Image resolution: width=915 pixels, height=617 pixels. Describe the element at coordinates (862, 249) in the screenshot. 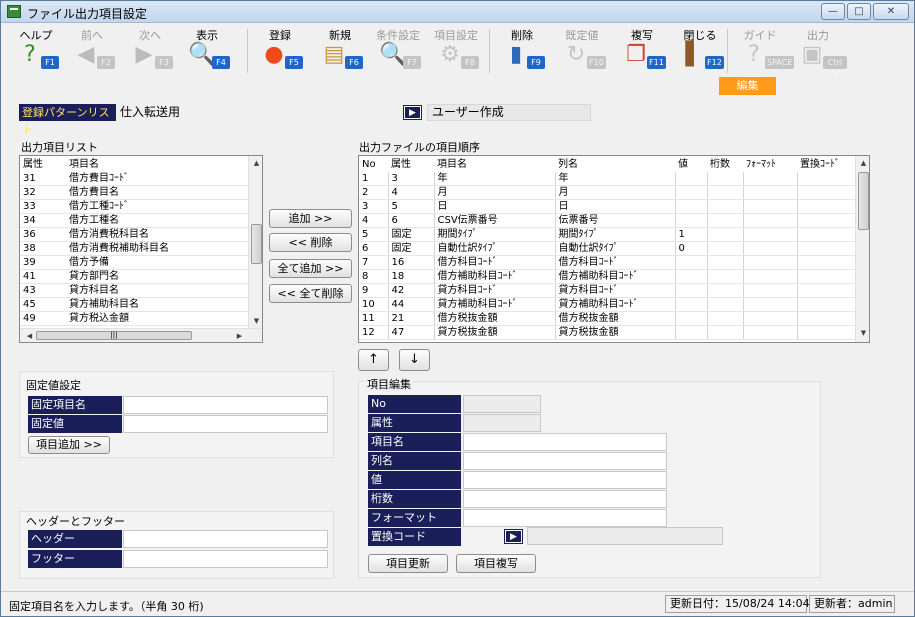

I see `order-list-vscroll: ▲ ▼` at that location.